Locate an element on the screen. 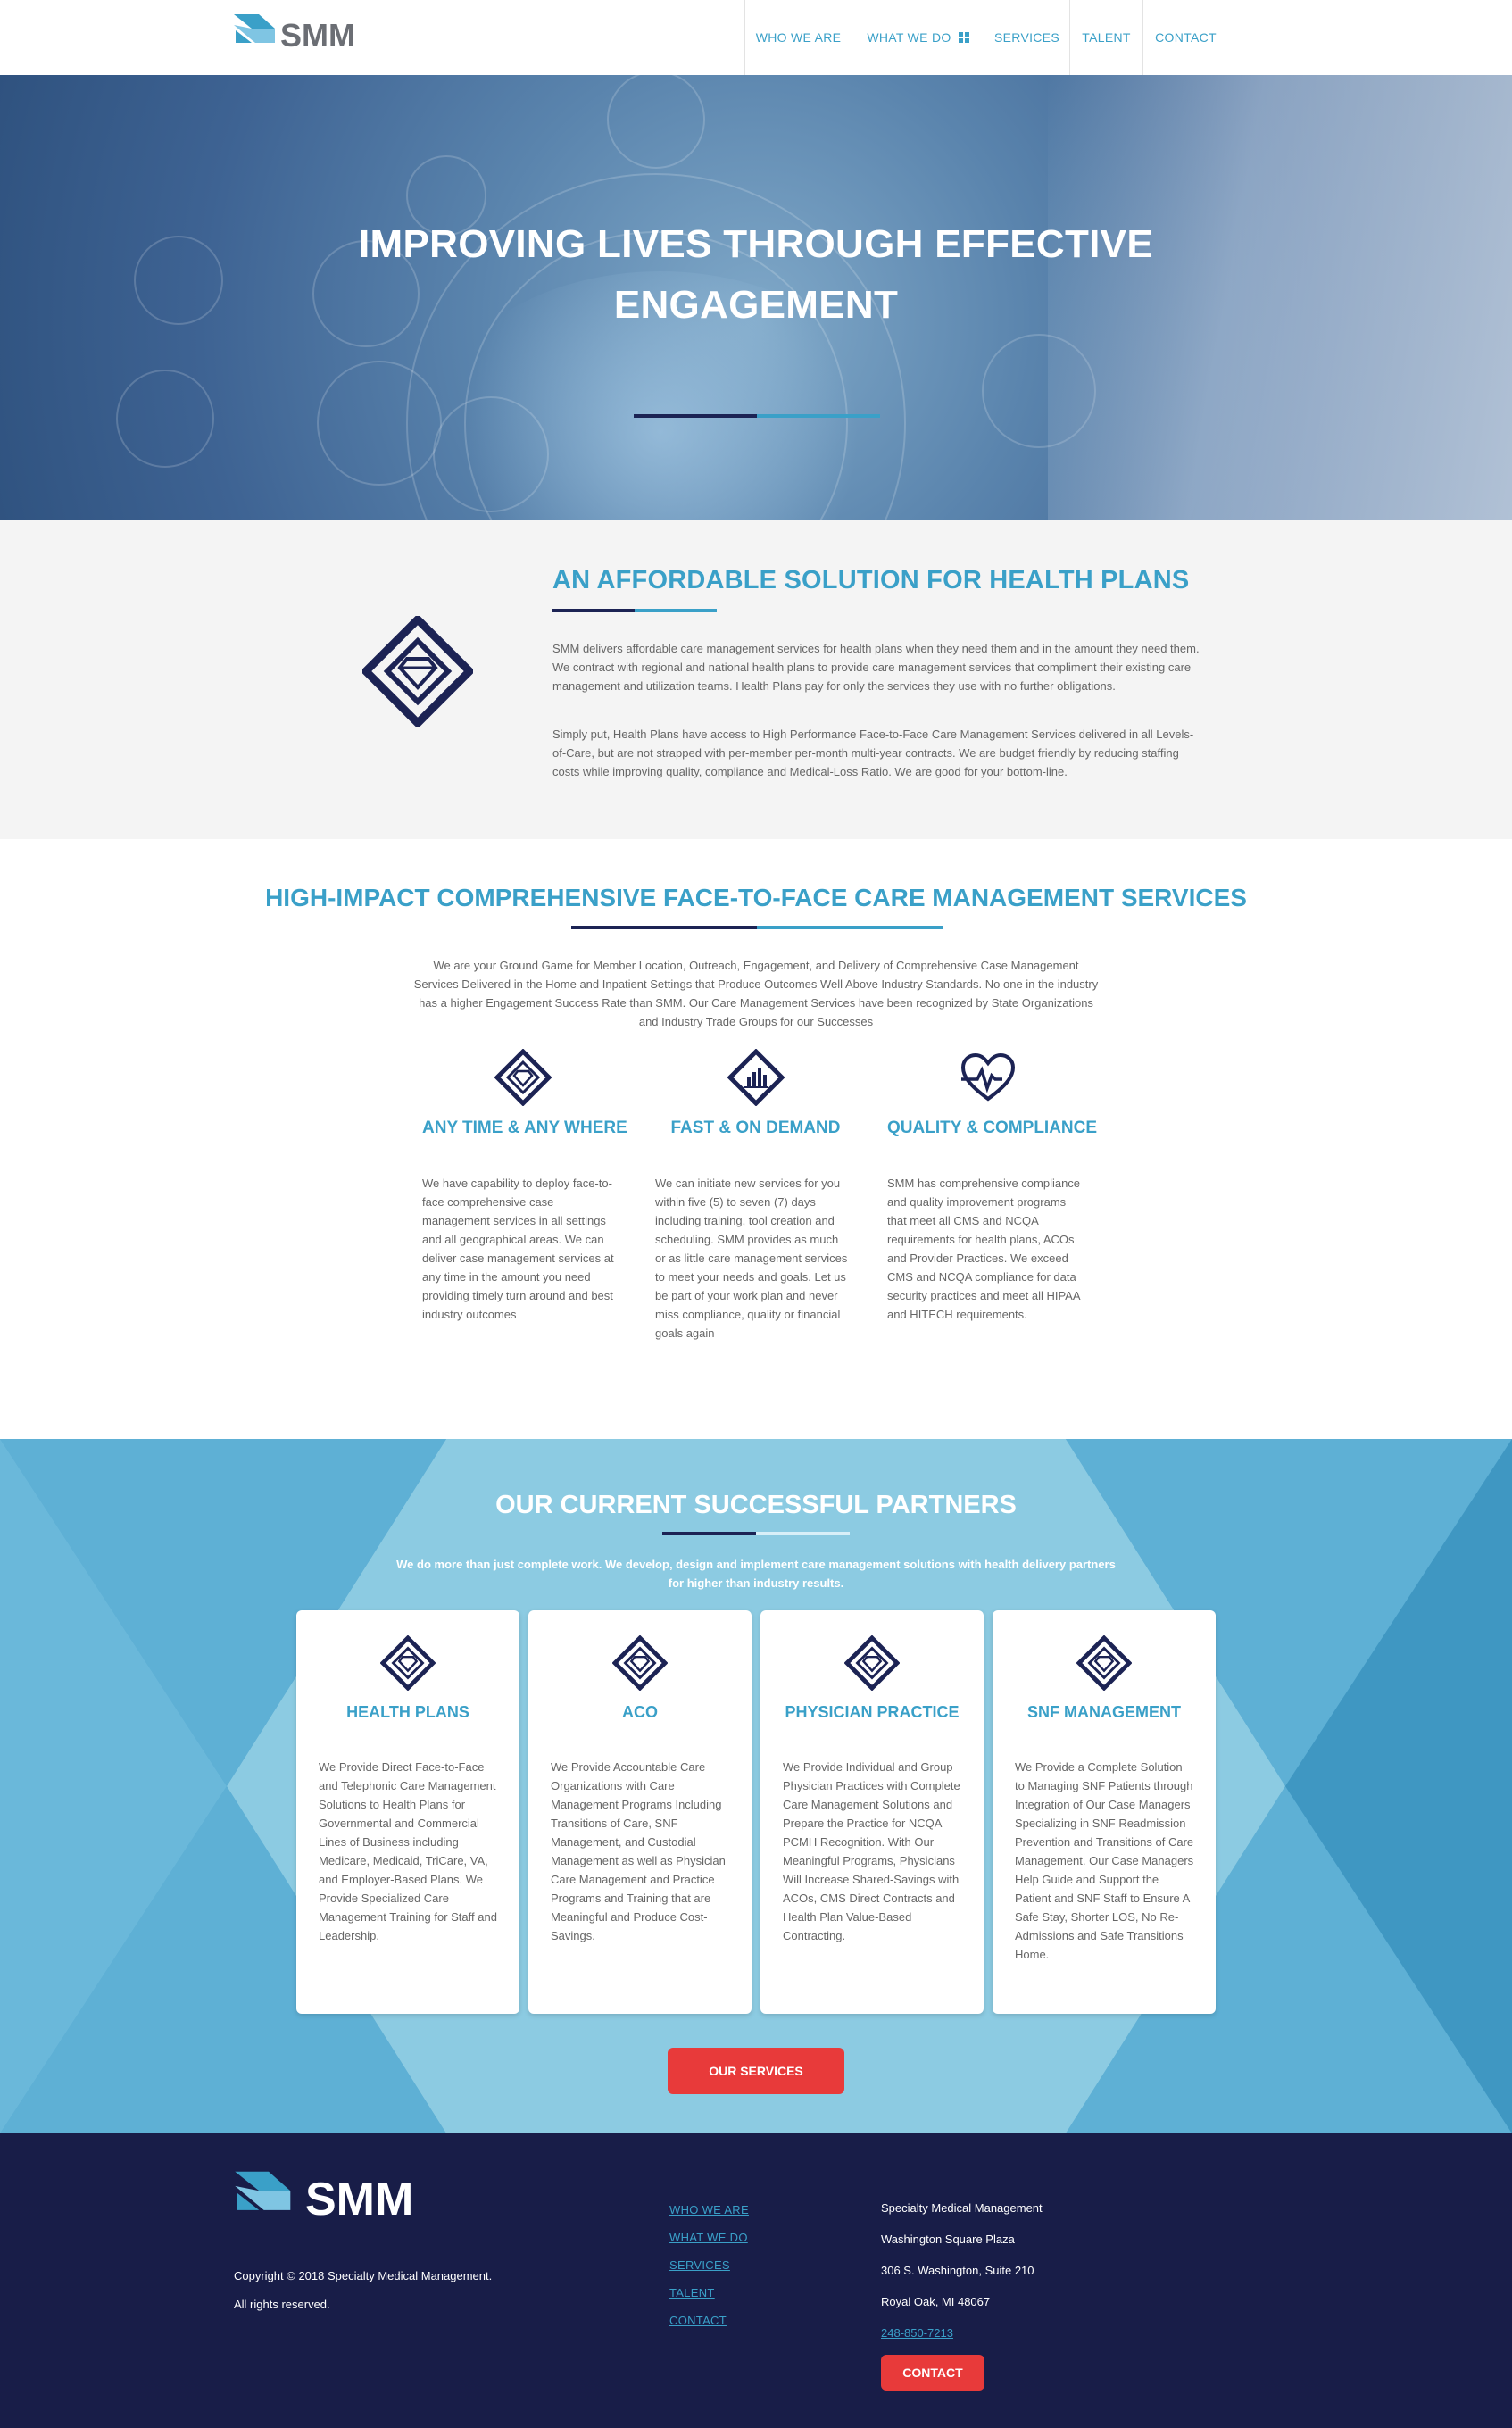  card-title: HEALTH PLANS is located at coordinates (408, 1712).